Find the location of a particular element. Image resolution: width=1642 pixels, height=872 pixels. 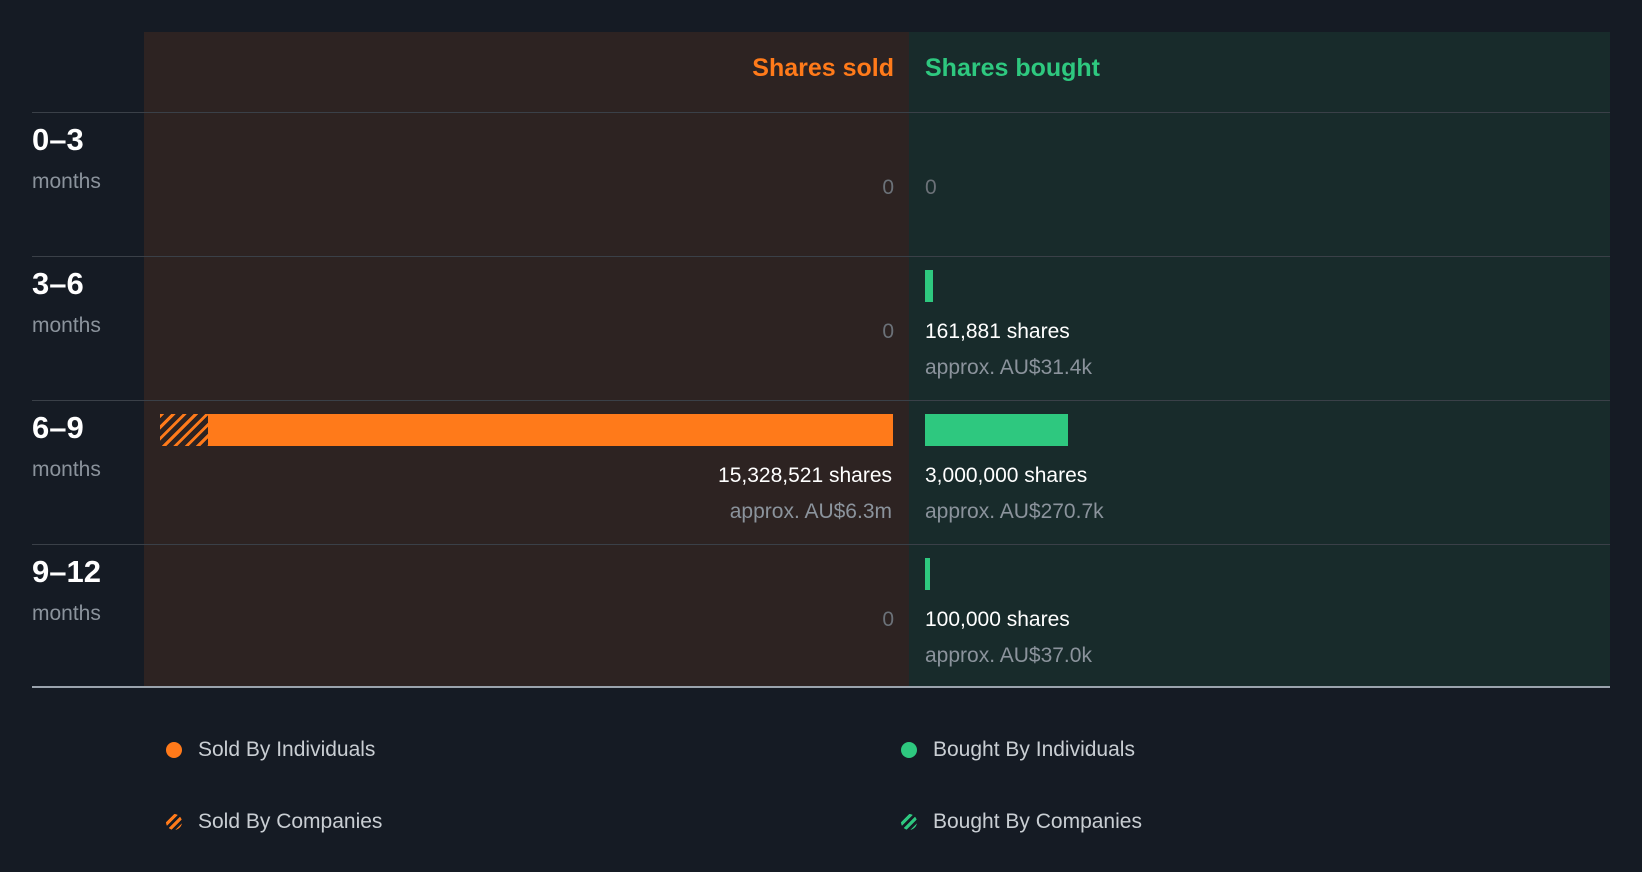

legend-label: Bought By Individuals is located at coordinates (1034, 749).